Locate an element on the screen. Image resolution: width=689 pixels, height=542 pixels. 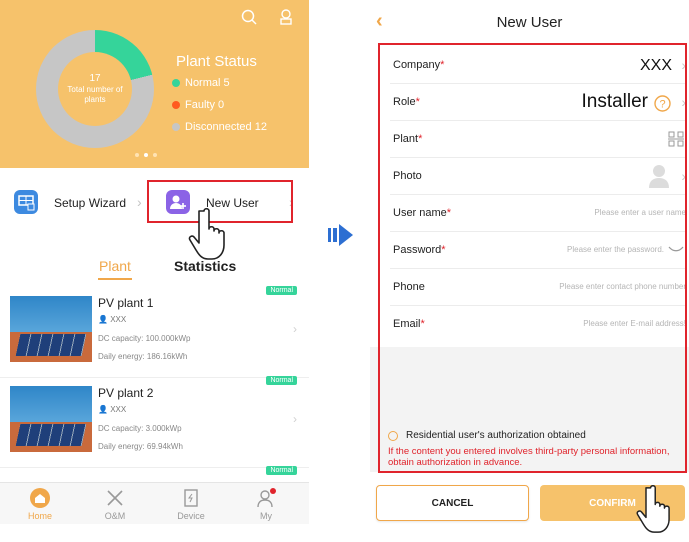
nav-om-label: O&M is located at coordinates (115, 516).